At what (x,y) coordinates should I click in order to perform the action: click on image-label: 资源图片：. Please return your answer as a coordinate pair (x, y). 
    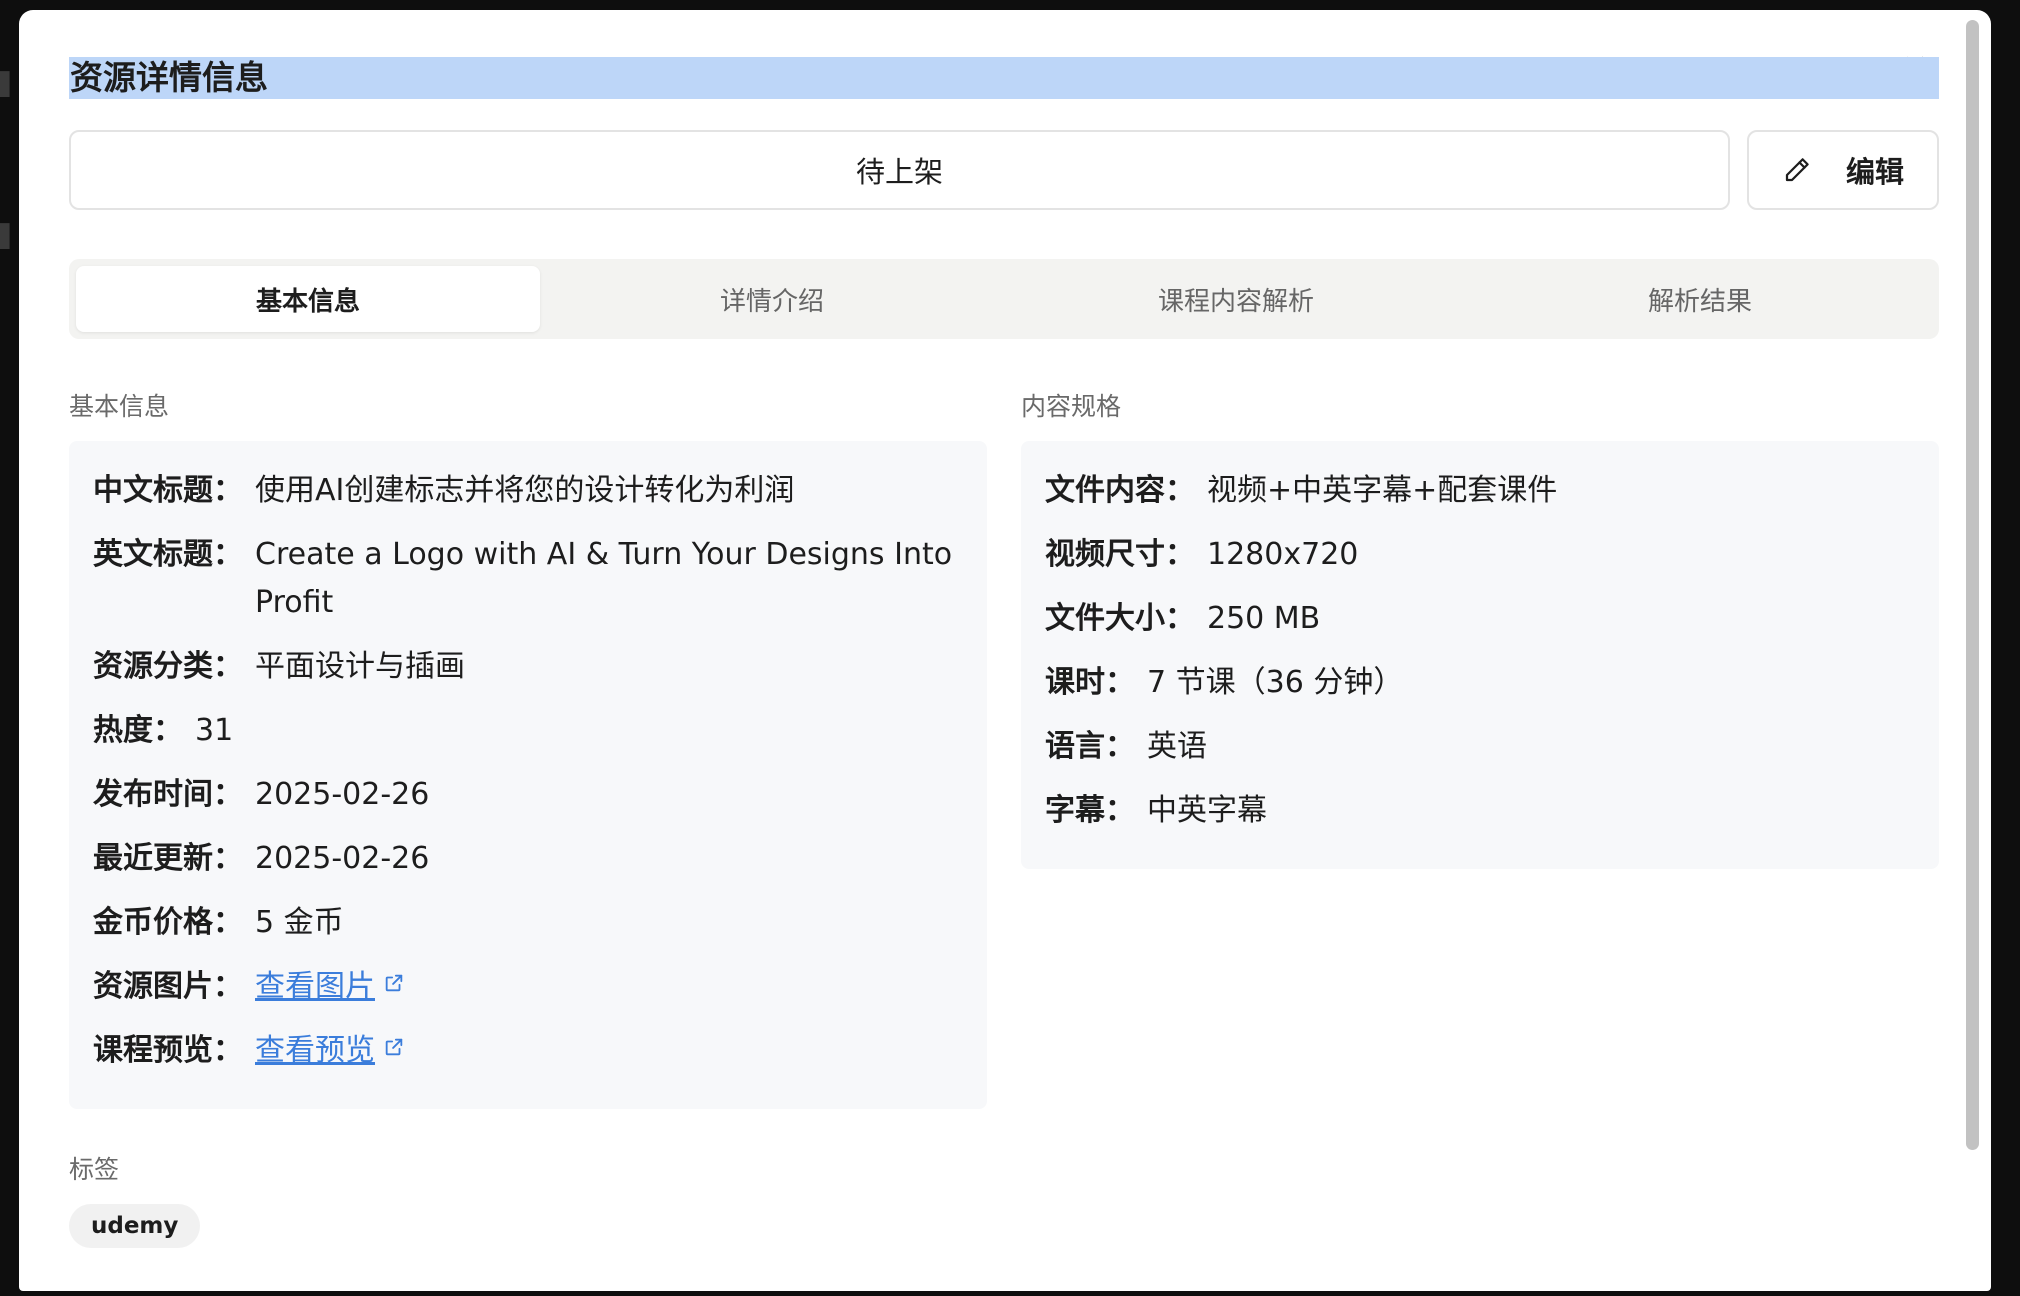
    Looking at the image, I should click on (168, 986).